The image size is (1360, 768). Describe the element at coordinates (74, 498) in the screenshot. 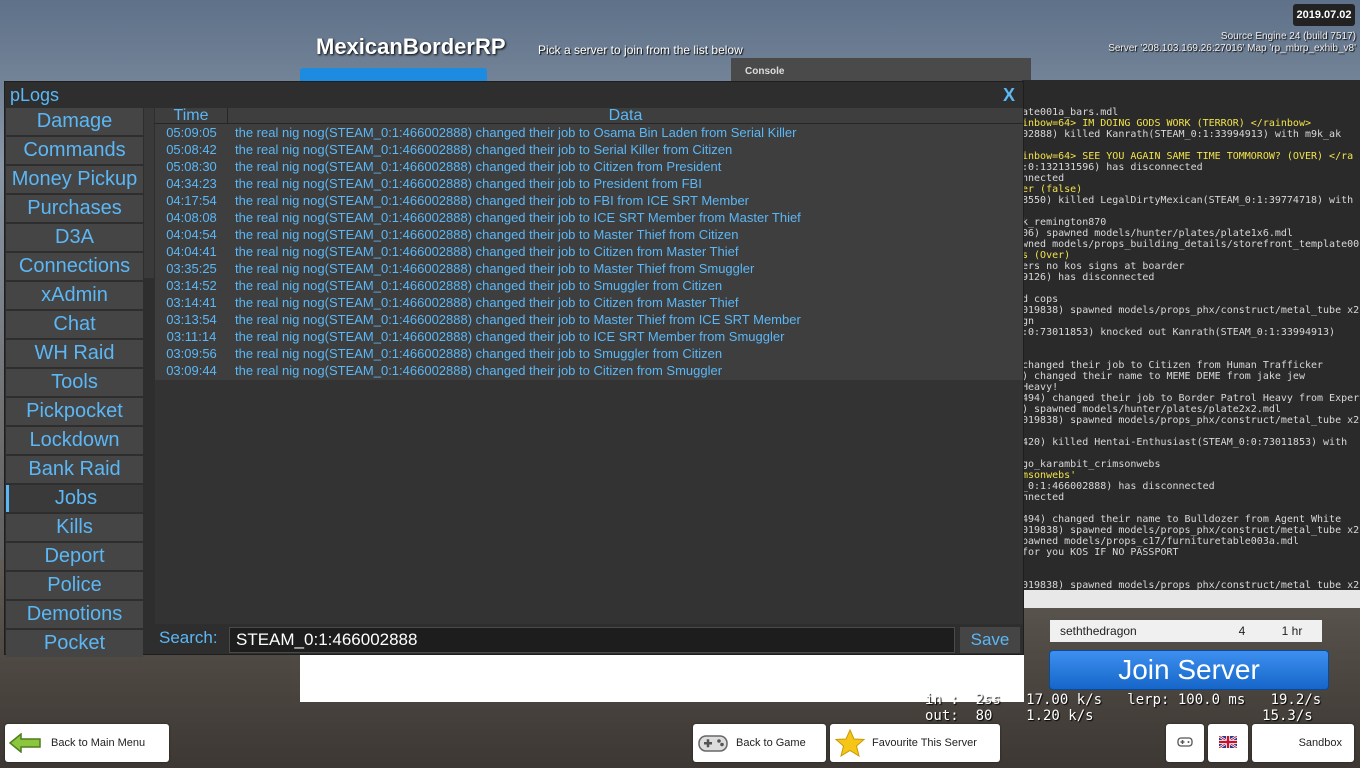

I see `sidebar-item-jobs: Jobs` at that location.